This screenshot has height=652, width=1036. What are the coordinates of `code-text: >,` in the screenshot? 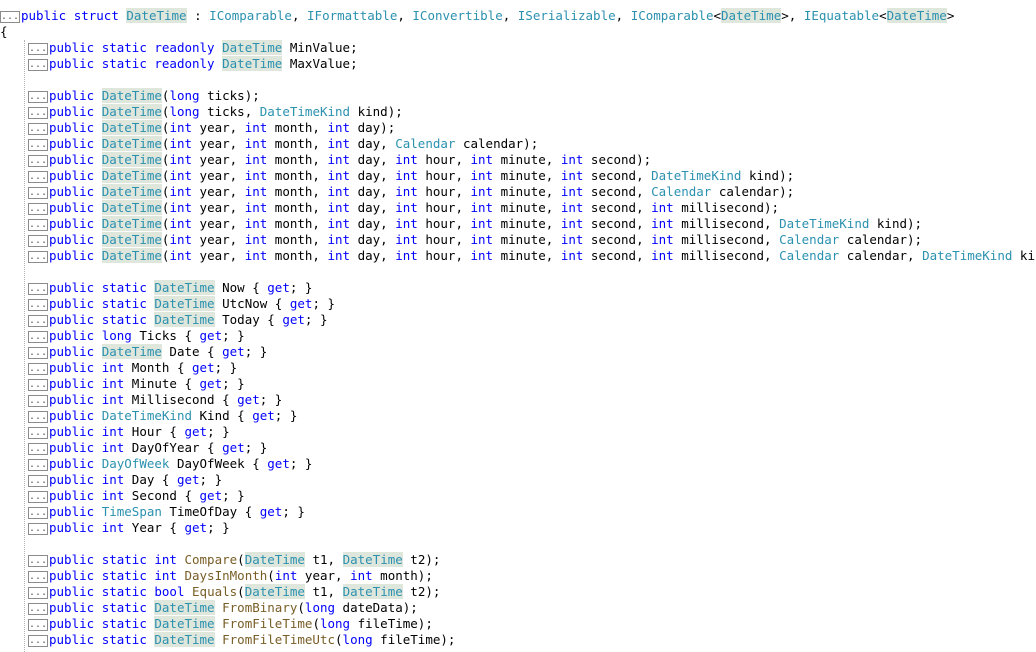 It's located at (792, 15).